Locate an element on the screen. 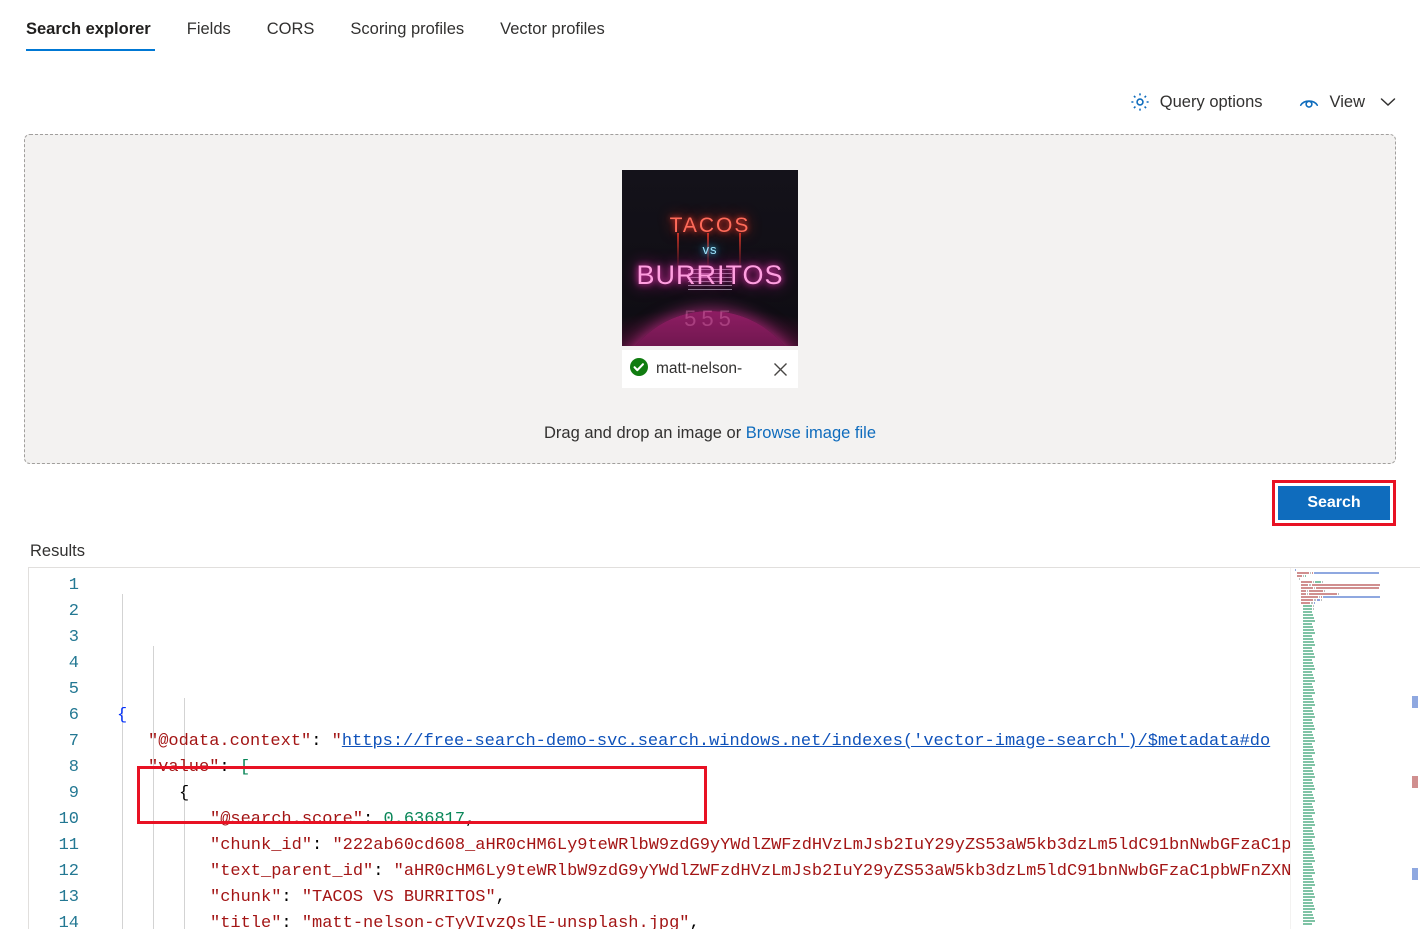 Image resolution: width=1420 pixels, height=929 pixels. browse-image-file-link: Browse image file is located at coordinates (811, 433).